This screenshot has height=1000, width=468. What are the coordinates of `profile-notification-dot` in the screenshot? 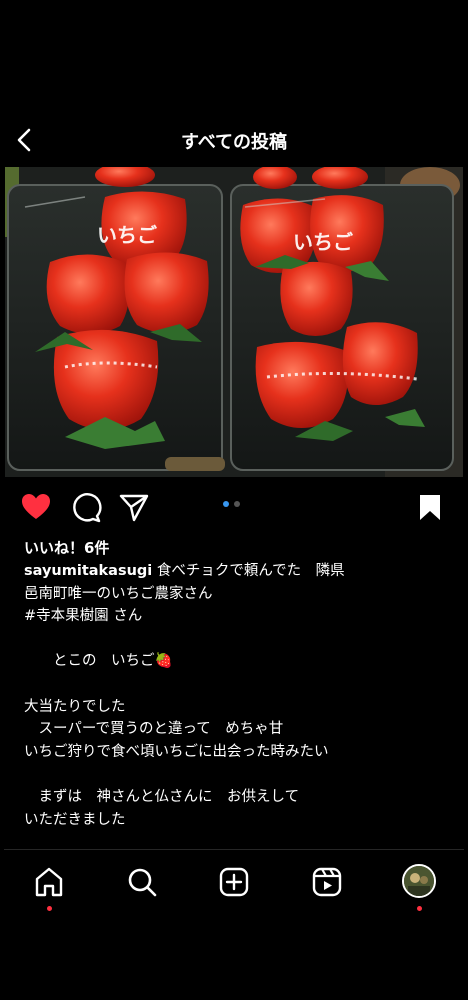 It's located at (419, 908).